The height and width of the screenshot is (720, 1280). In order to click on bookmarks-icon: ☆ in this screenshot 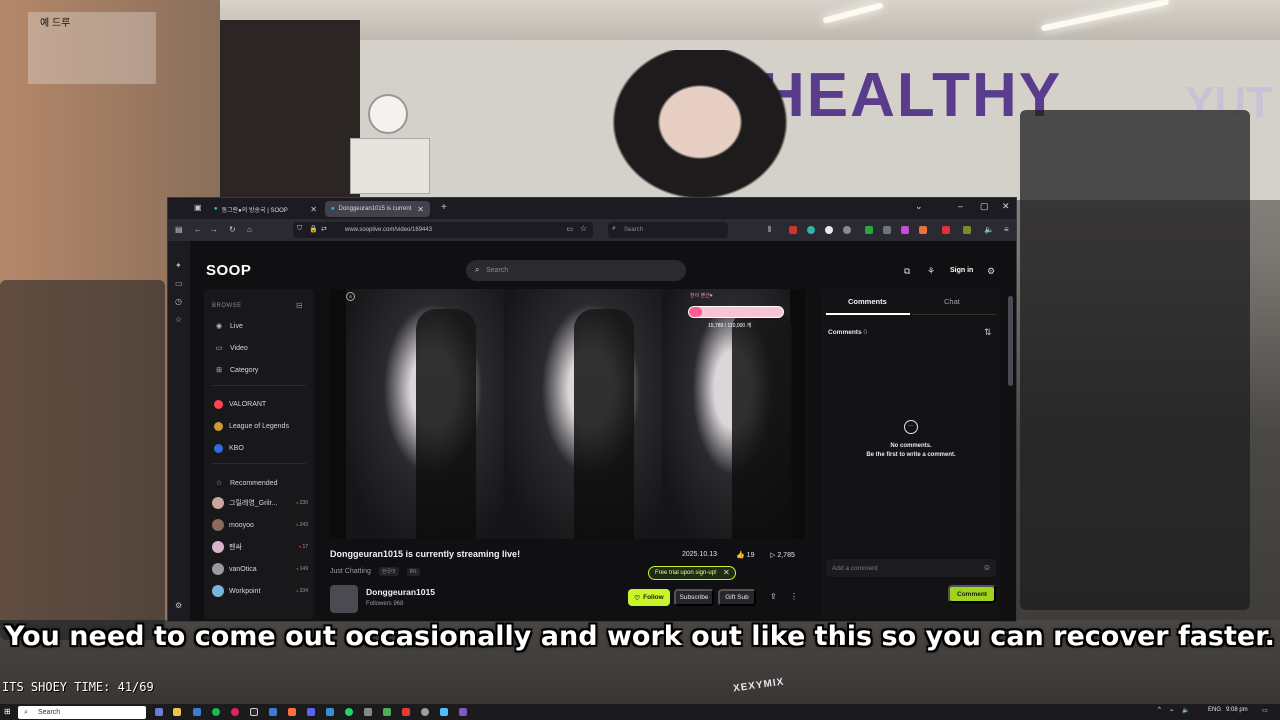, I will do `click(178, 319)`.